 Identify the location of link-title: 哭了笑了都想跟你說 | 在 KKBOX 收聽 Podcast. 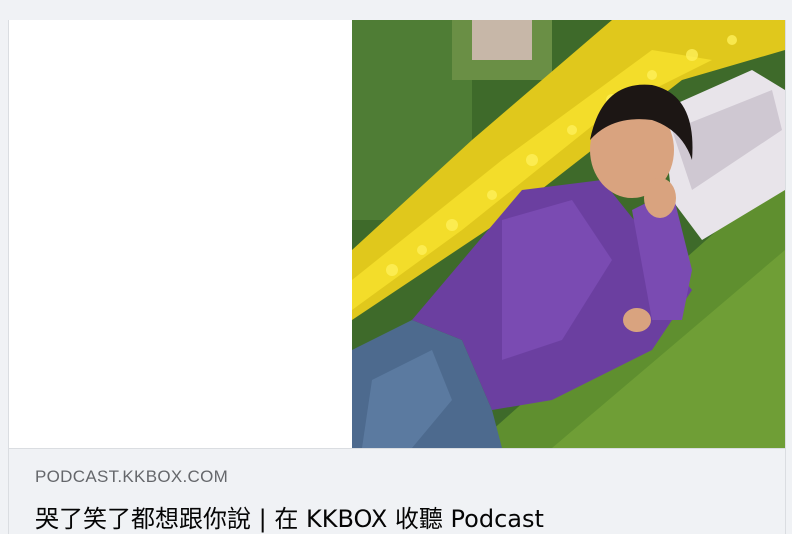
(289, 516).